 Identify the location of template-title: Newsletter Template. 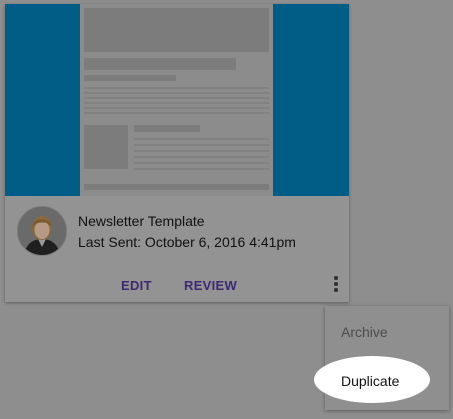
(141, 221).